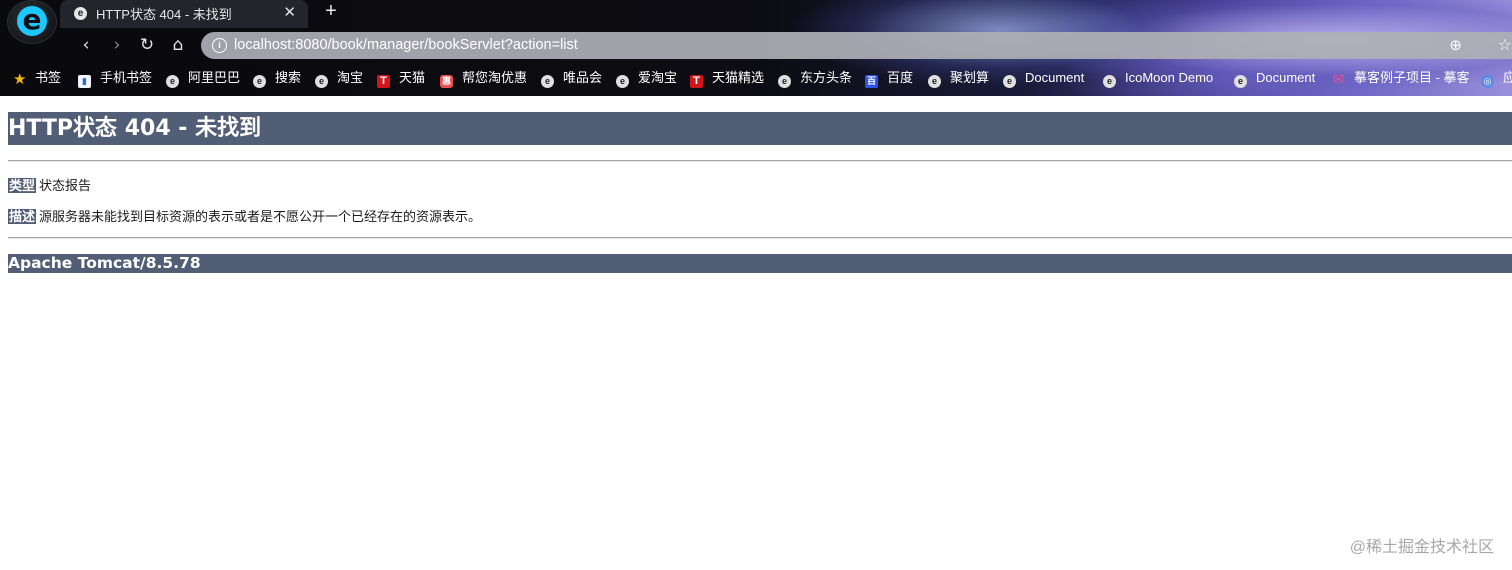 The height and width of the screenshot is (570, 1512). I want to click on tab-title: HTTP状态 404 - 未找到, so click(164, 14).